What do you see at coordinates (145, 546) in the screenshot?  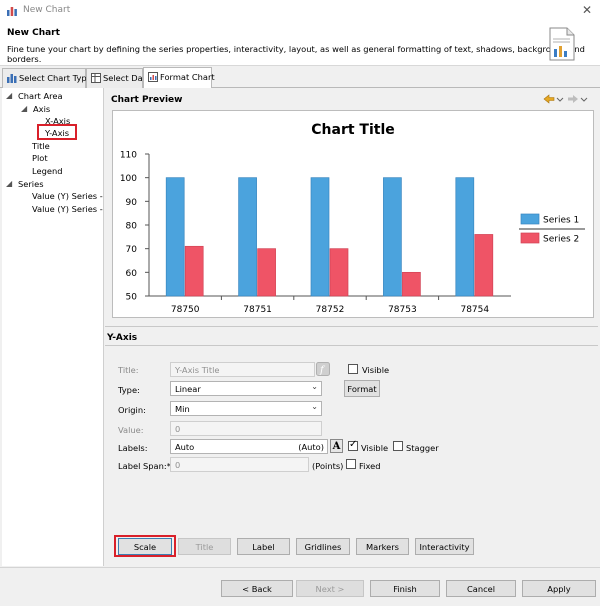 I see `scale-button: Scale` at bounding box center [145, 546].